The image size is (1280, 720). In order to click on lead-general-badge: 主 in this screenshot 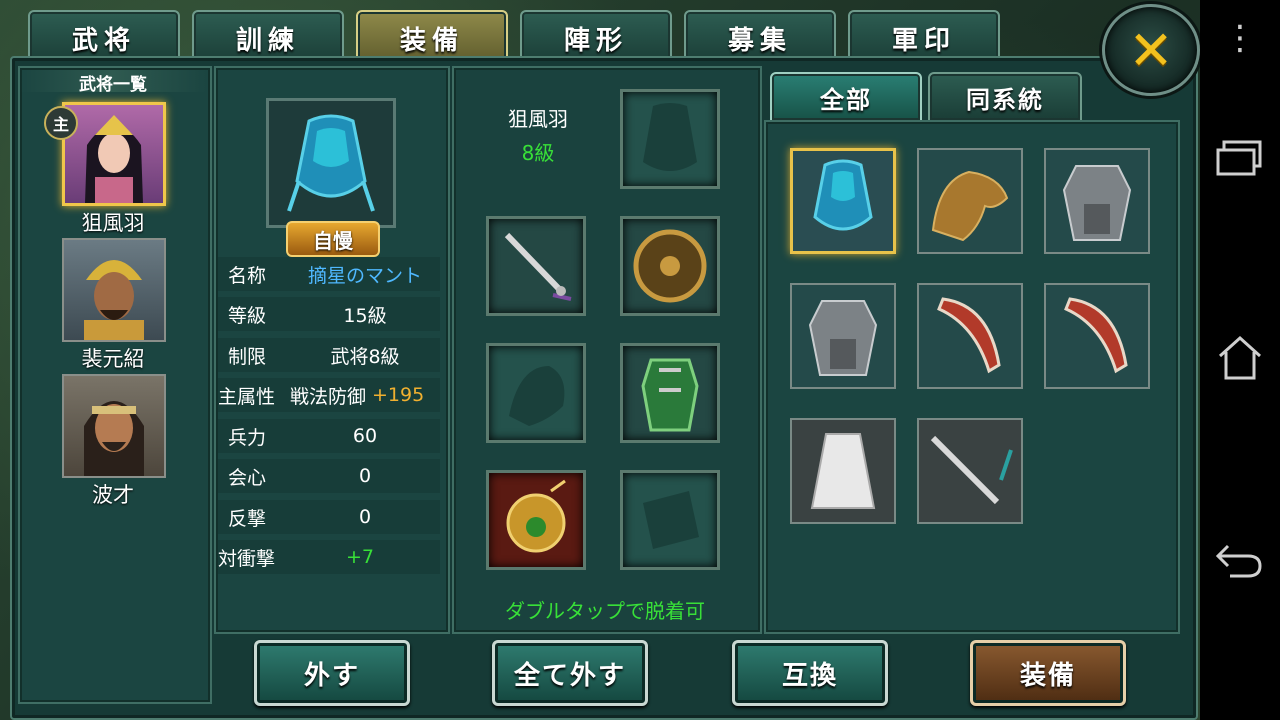, I will do `click(61, 123)`.